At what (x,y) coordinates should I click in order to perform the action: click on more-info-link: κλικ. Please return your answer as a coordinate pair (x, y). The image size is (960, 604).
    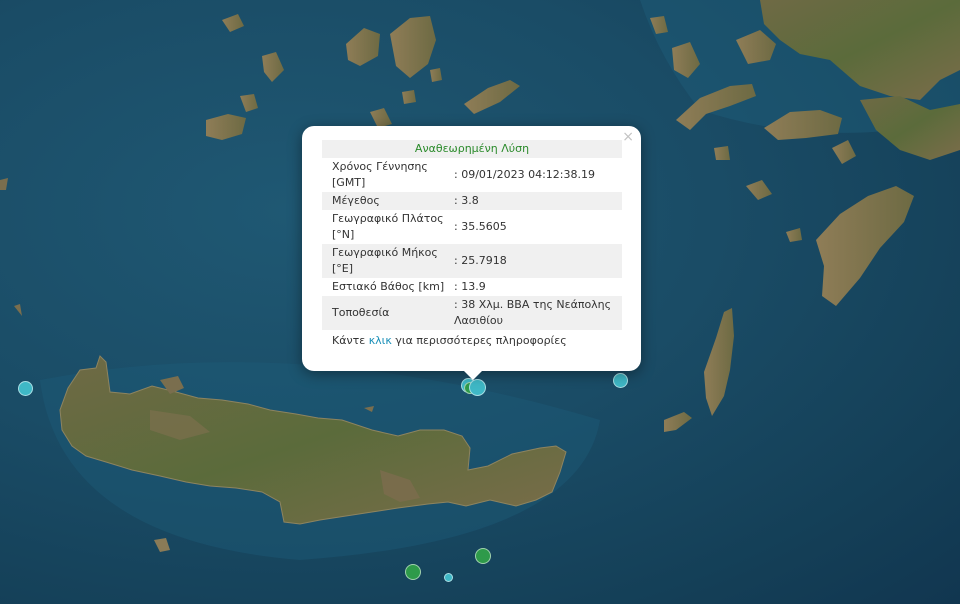
    Looking at the image, I should click on (380, 340).